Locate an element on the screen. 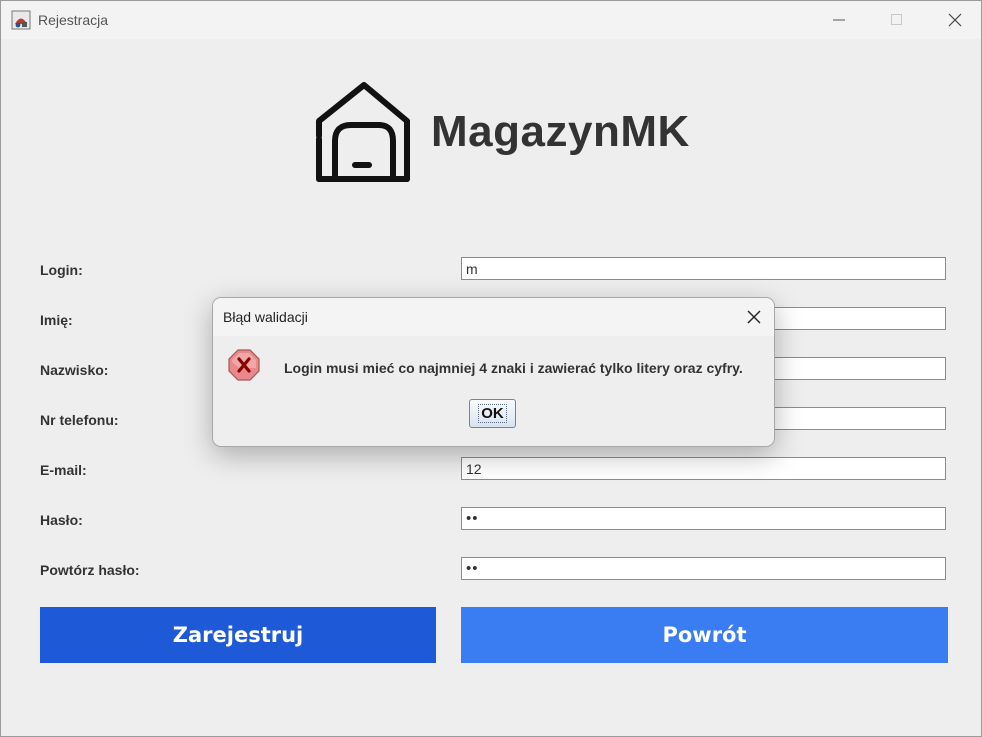 The image size is (982, 737). phone-label: Nr telefonu: is located at coordinates (79, 420).